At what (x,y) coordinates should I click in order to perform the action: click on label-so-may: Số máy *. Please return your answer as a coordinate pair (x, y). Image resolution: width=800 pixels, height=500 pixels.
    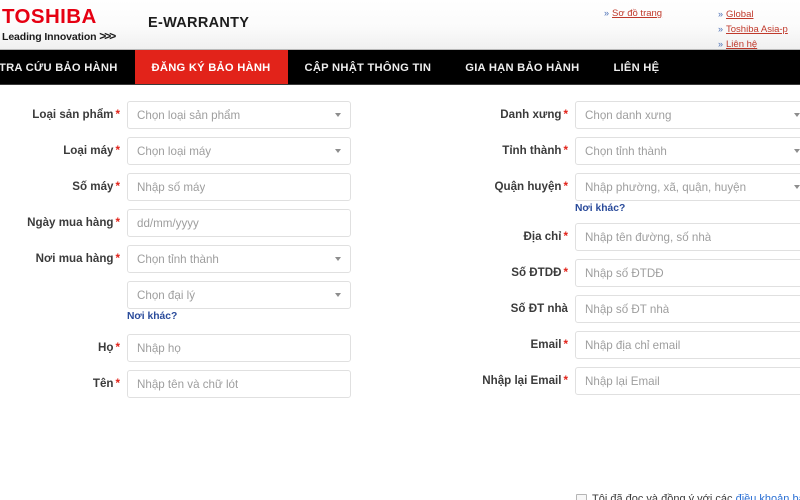
    Looking at the image, I should click on (96, 186).